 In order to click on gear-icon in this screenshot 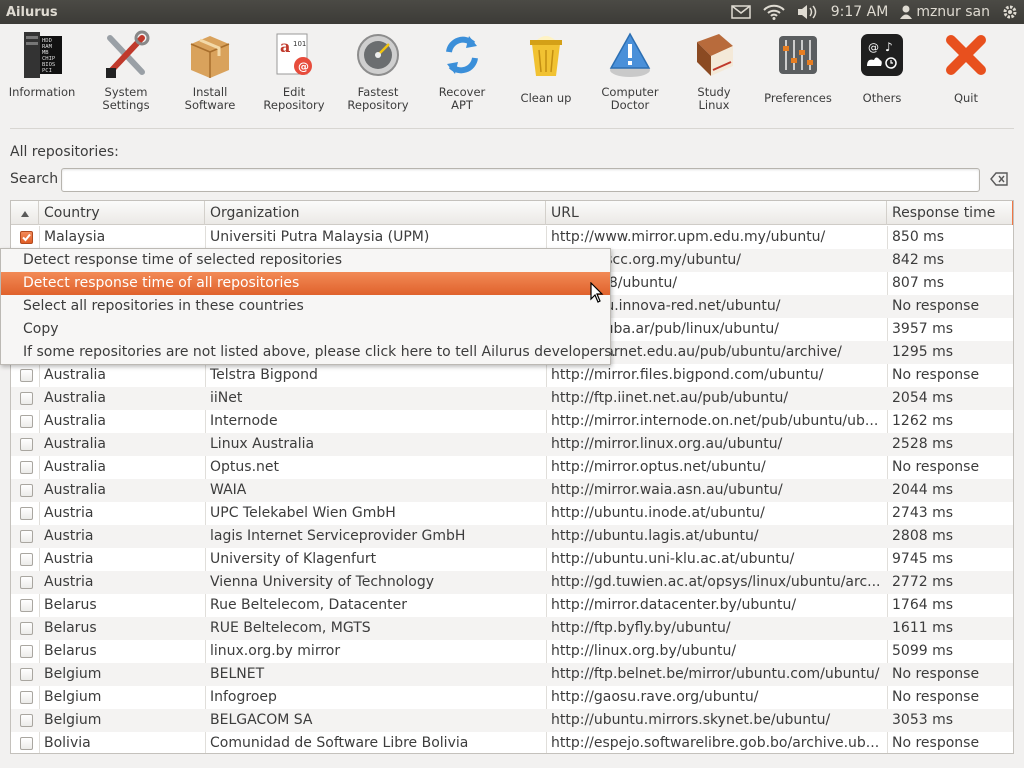, I will do `click(1010, 12)`.